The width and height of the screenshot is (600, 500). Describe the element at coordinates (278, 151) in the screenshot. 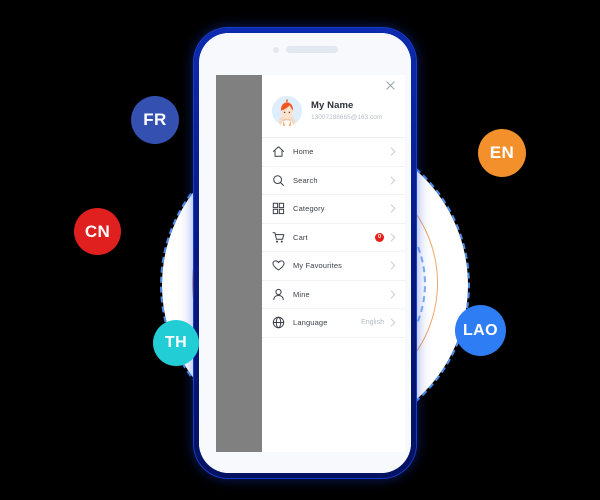

I see `home-icon` at that location.